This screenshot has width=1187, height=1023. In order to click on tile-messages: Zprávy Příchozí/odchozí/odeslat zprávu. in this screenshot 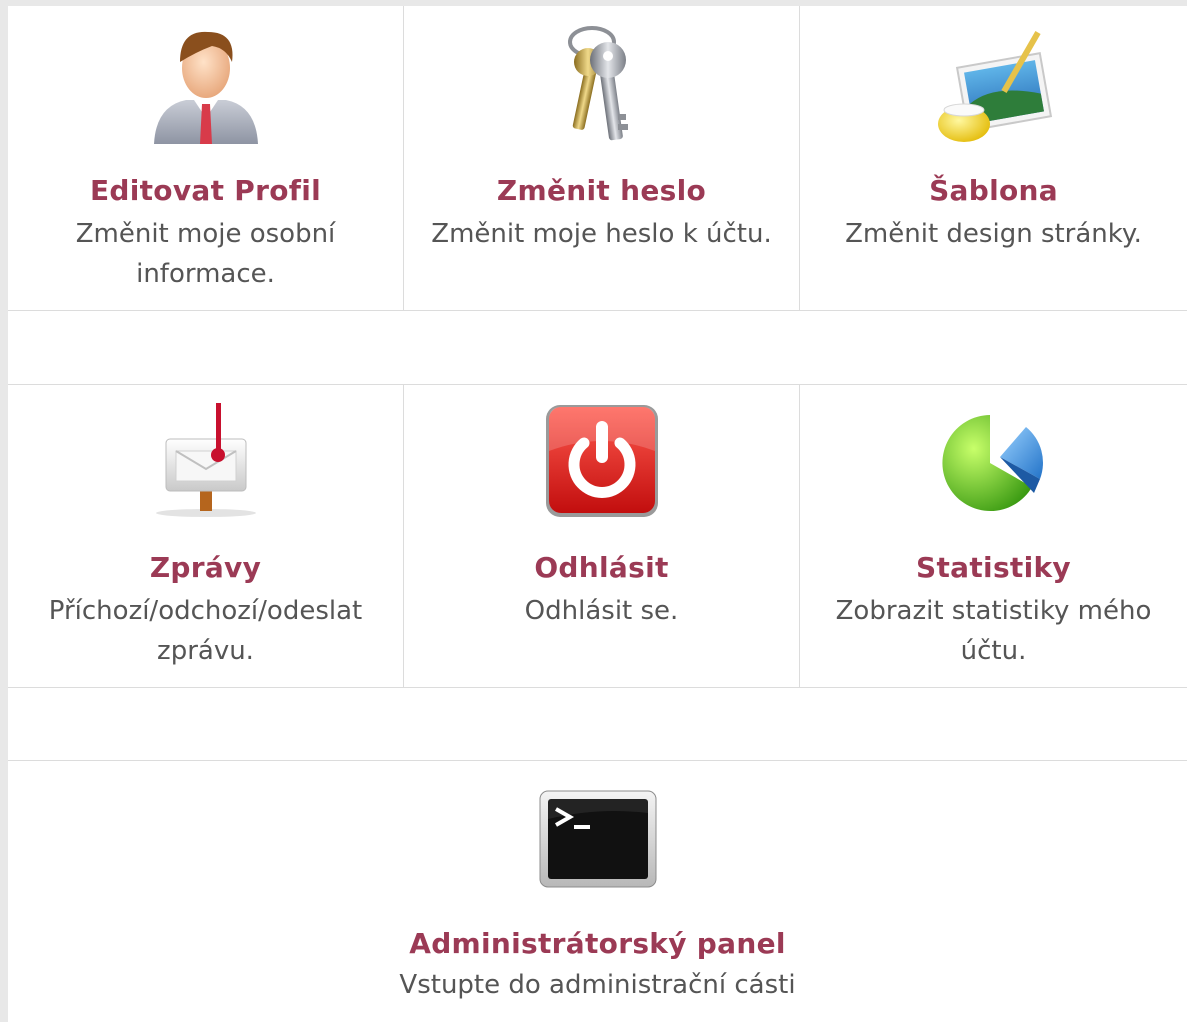, I will do `click(206, 536)`.